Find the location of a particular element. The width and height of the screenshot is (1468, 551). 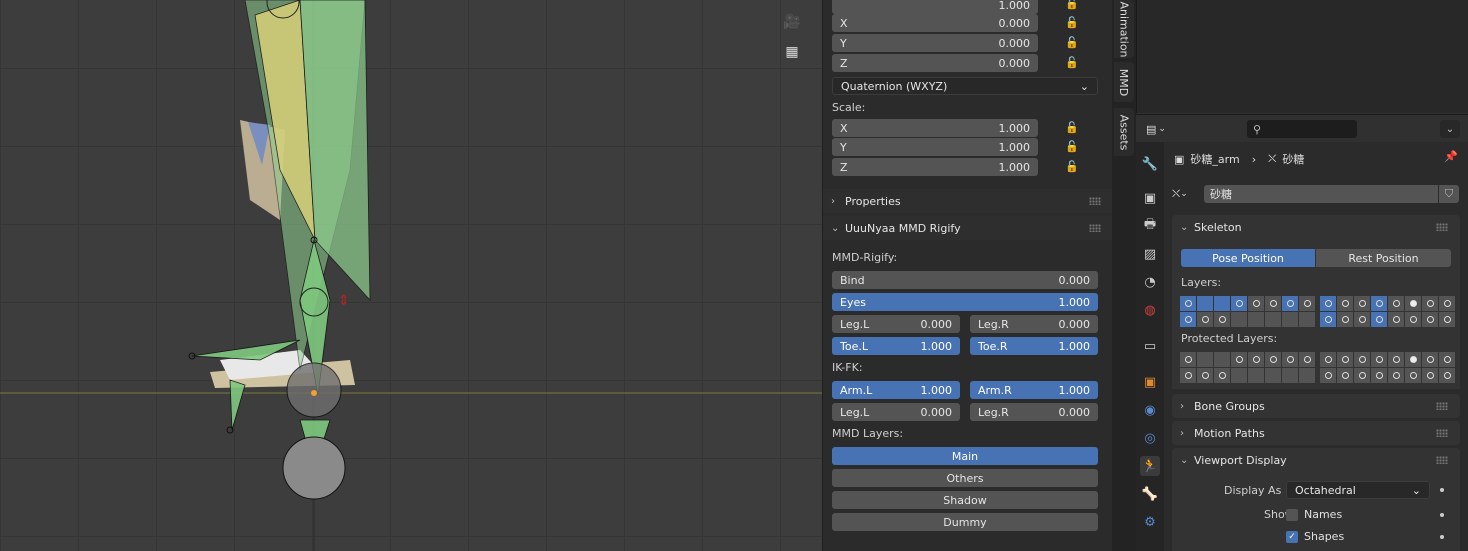

render-icon: ▣ is located at coordinates (1150, 198).